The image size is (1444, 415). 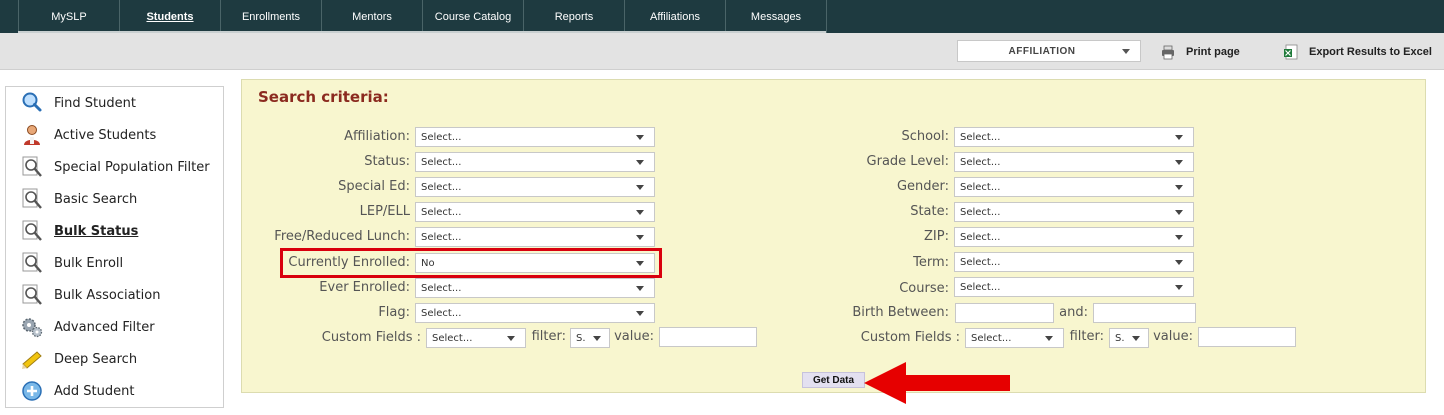 What do you see at coordinates (114, 103) in the screenshot?
I see `sidebar-item-find-student: Find Student` at bounding box center [114, 103].